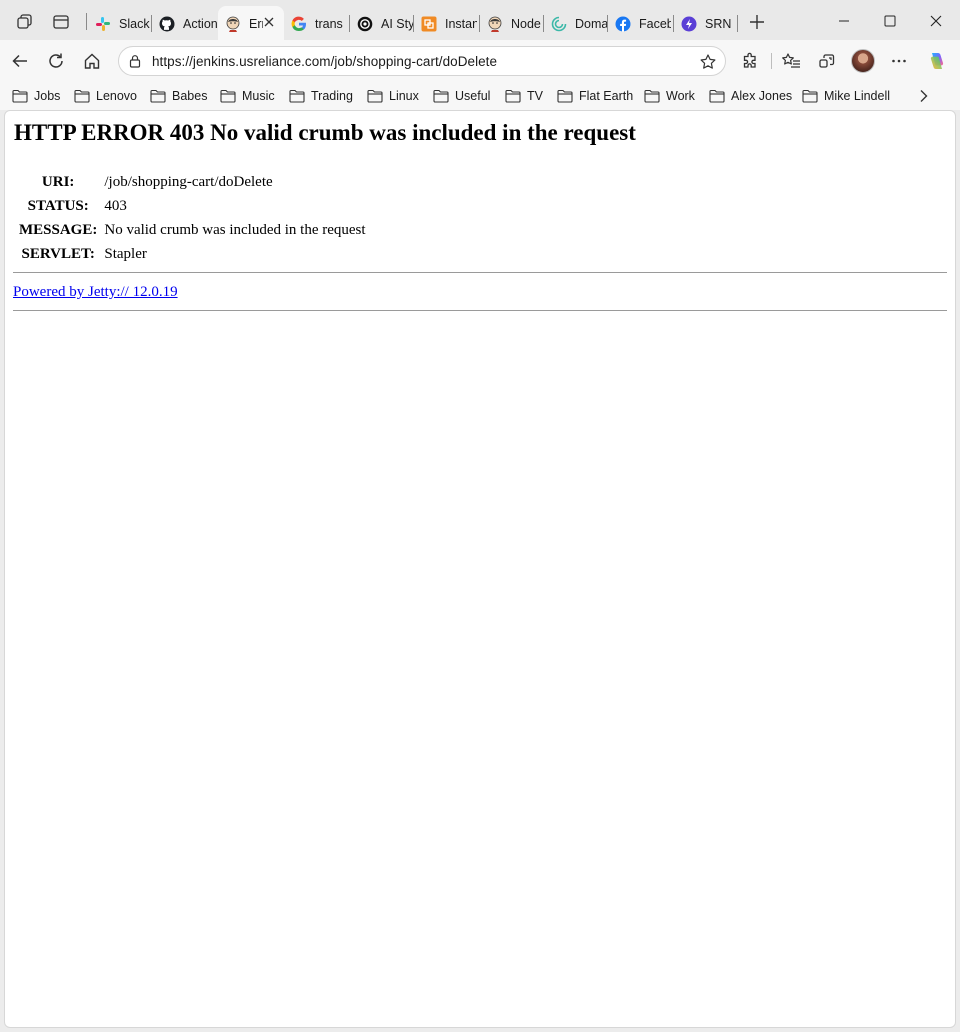 This screenshot has height=1032, width=960. I want to click on tab-instance: Instance, so click(447, 23).